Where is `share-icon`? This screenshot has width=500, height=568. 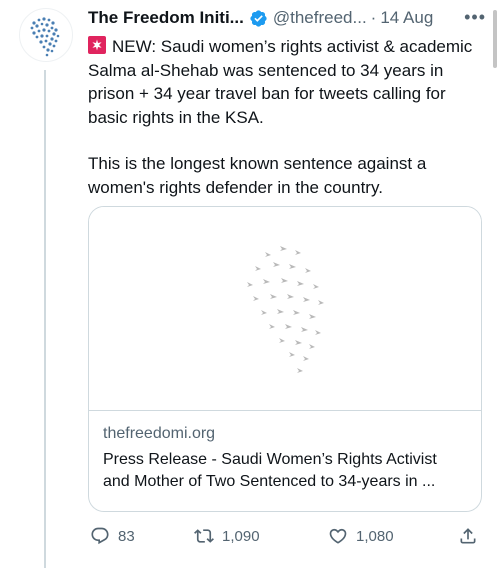
share-icon is located at coordinates (468, 536).